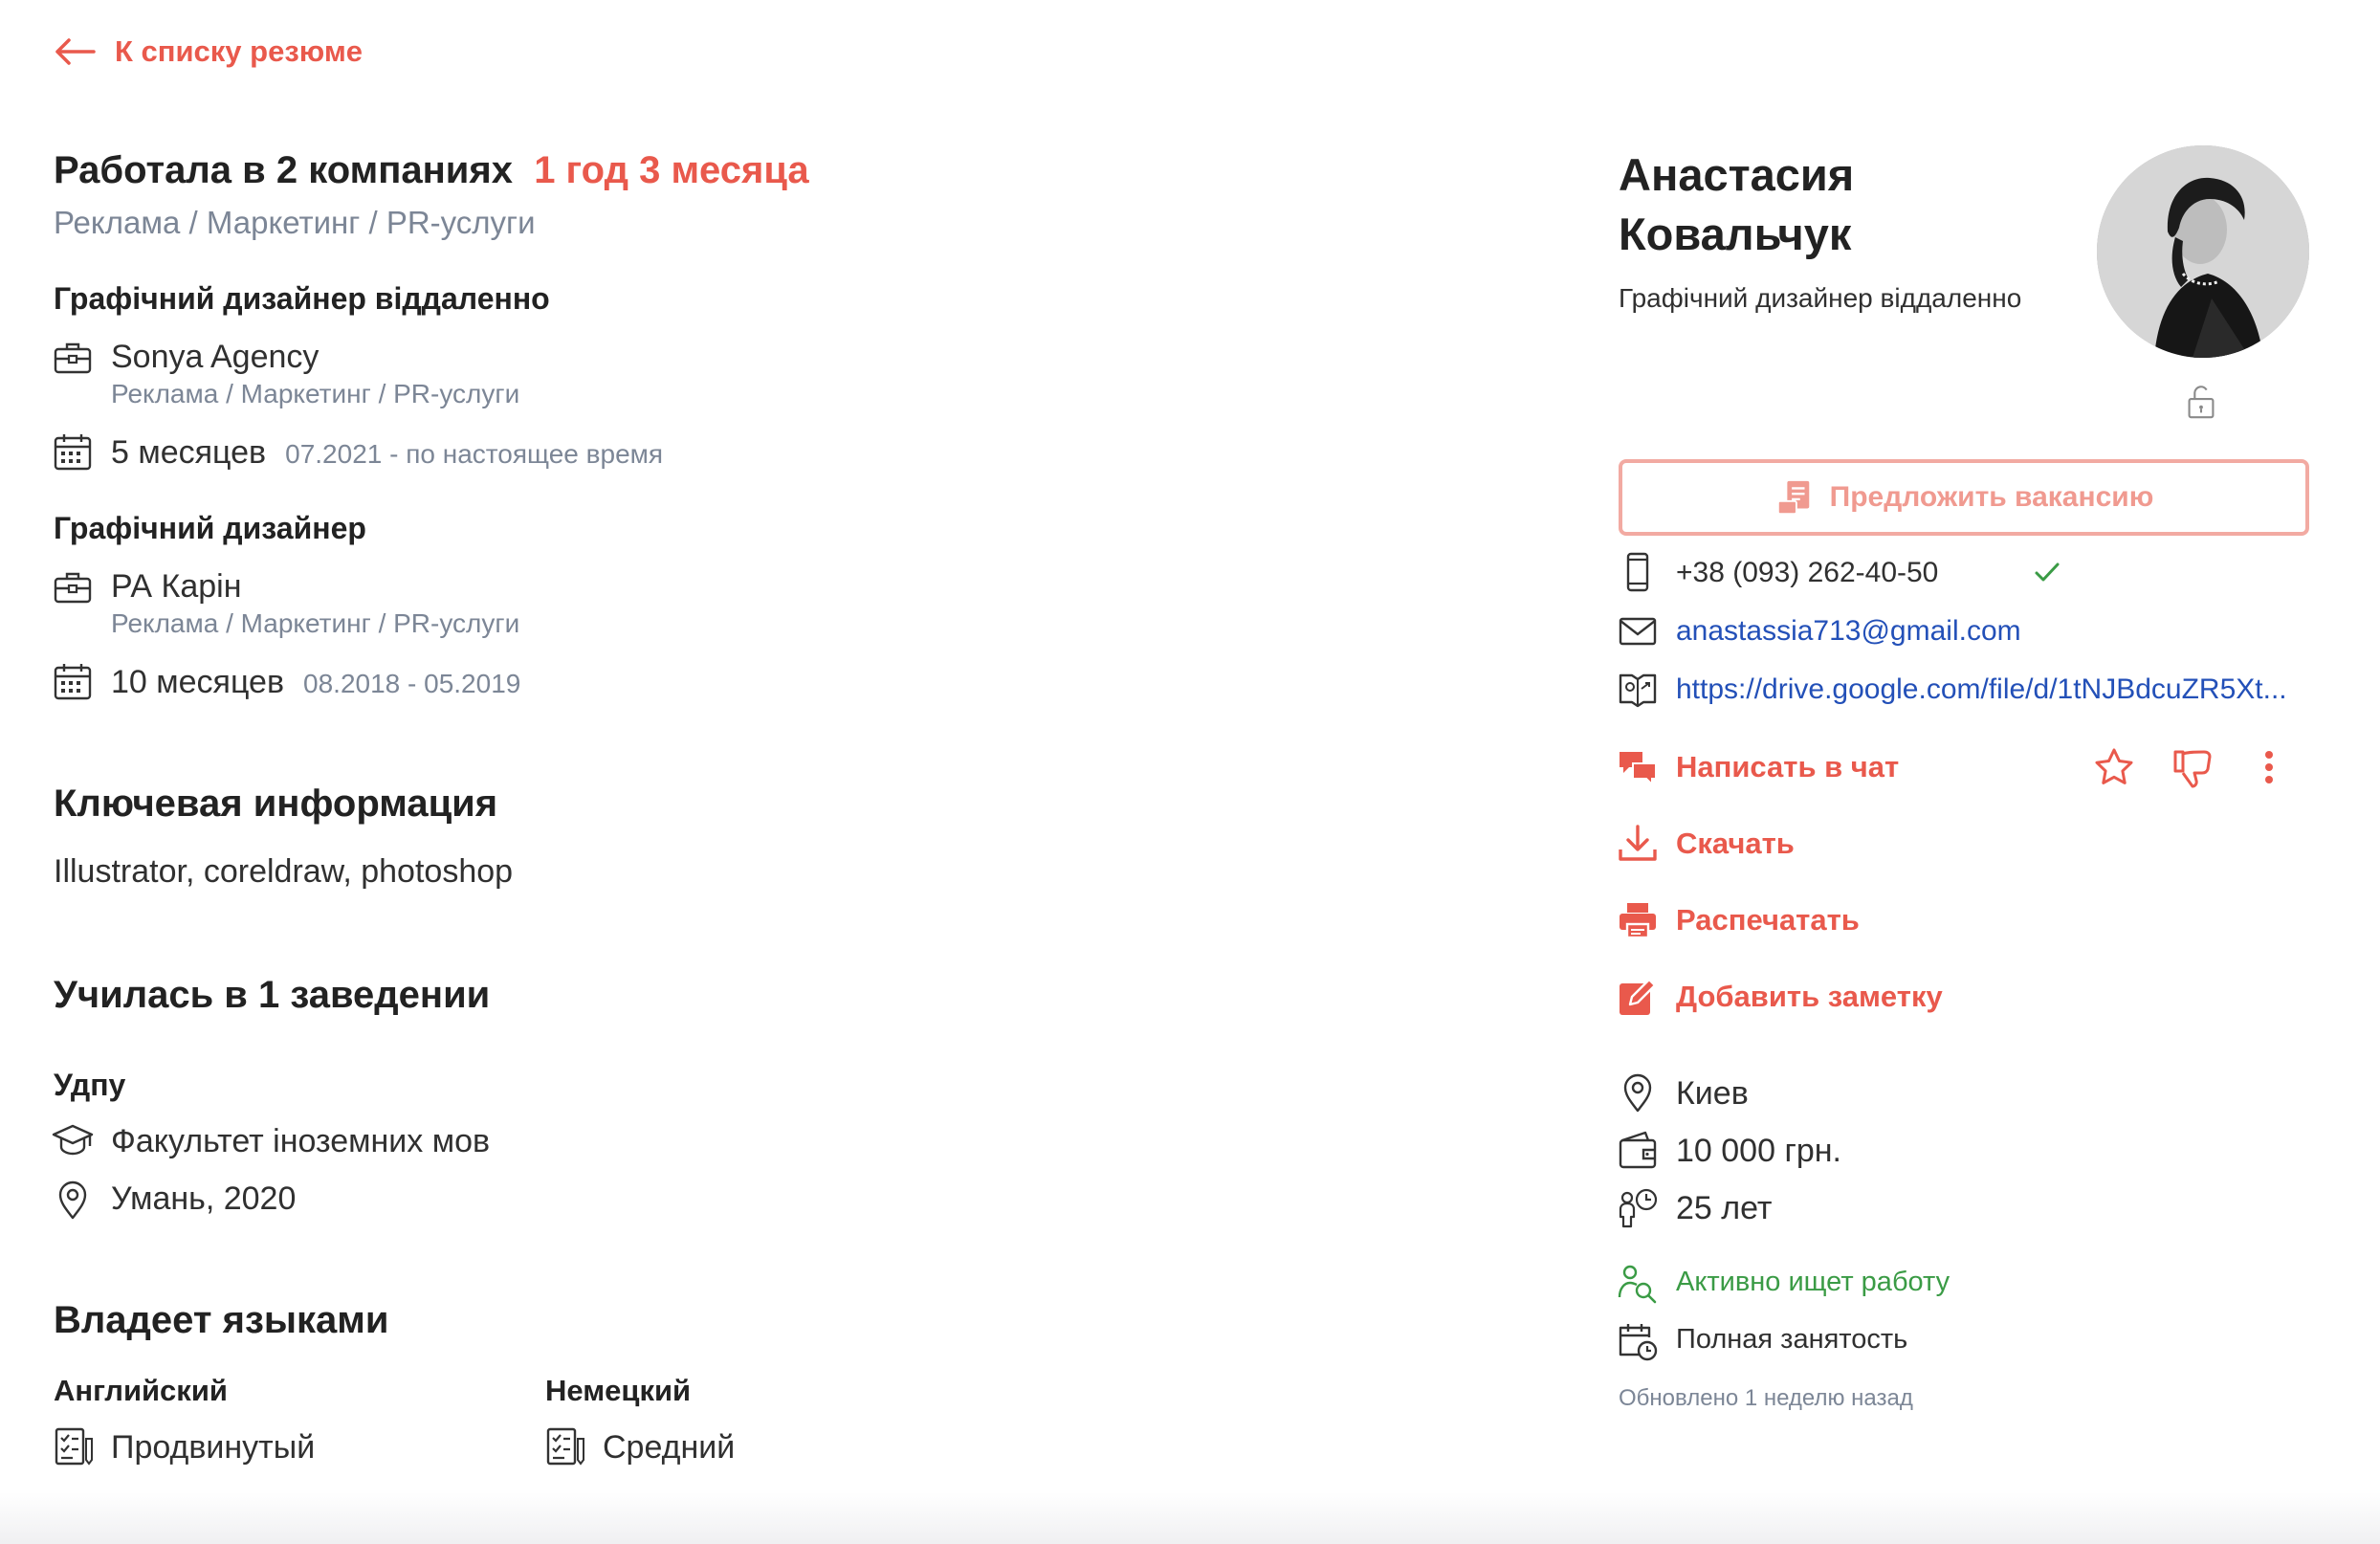  What do you see at coordinates (1638, 920) in the screenshot?
I see `printer-icon` at bounding box center [1638, 920].